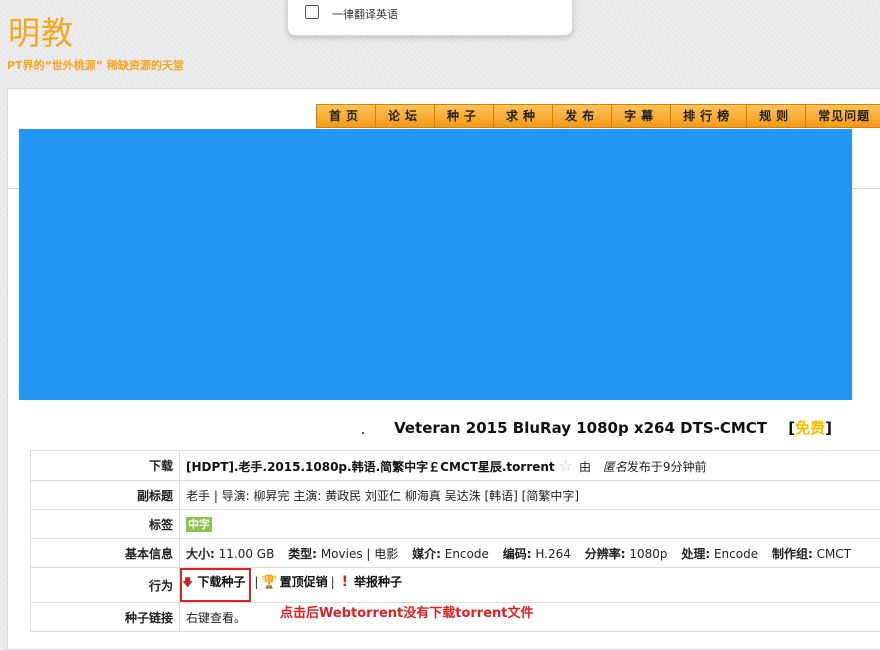  Describe the element at coordinates (365, 14) in the screenshot. I see `translate-checkbox-label: 一律翻译英语` at that location.